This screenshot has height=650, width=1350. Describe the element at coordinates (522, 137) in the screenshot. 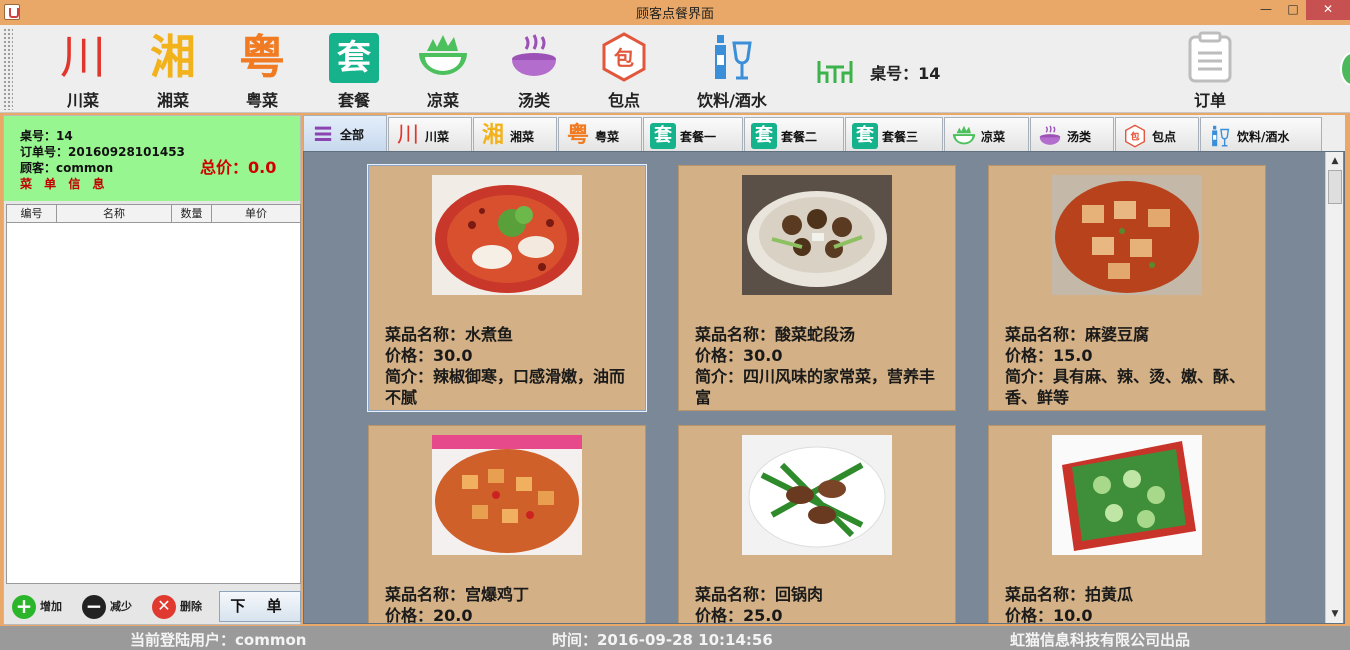

I see `tab-xiang-label: 湘菜` at that location.